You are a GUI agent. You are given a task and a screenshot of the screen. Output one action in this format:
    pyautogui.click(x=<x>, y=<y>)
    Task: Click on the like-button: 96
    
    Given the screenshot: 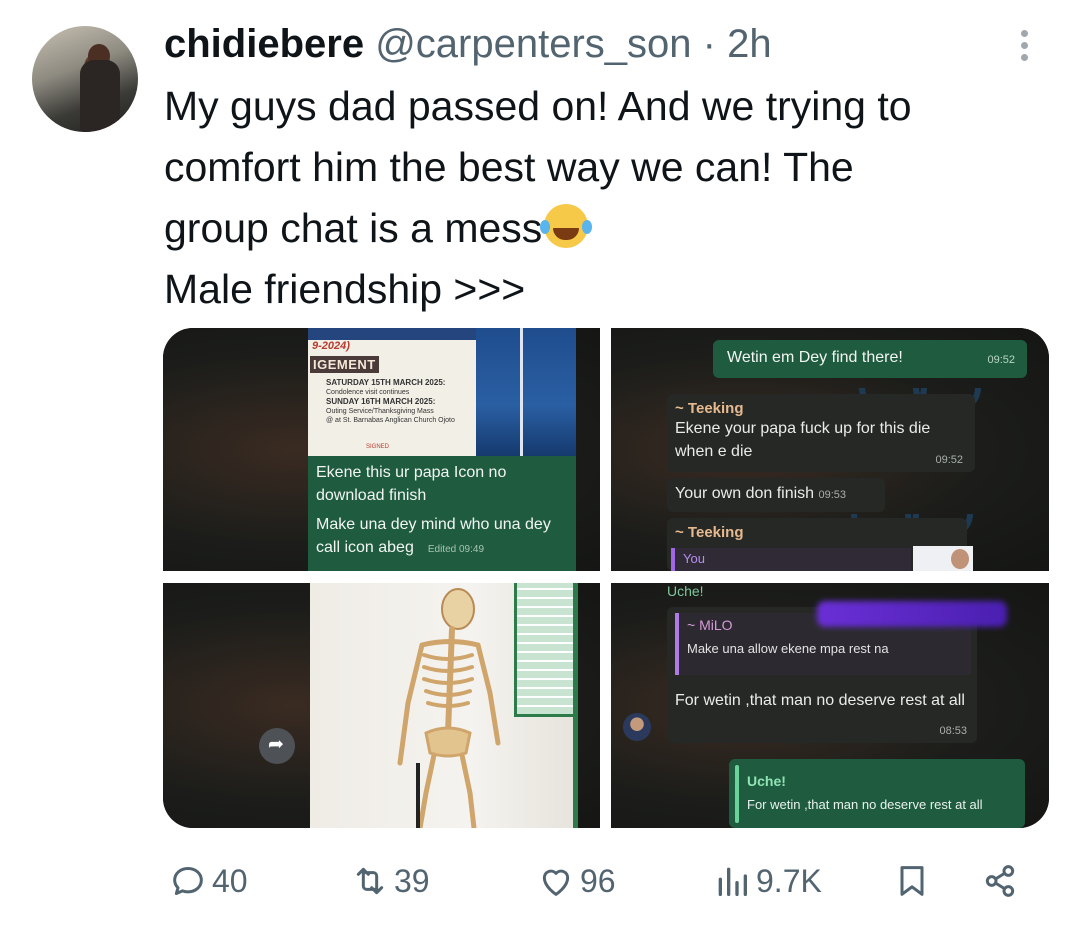 What is the action you would take?
    pyautogui.click(x=576, y=881)
    